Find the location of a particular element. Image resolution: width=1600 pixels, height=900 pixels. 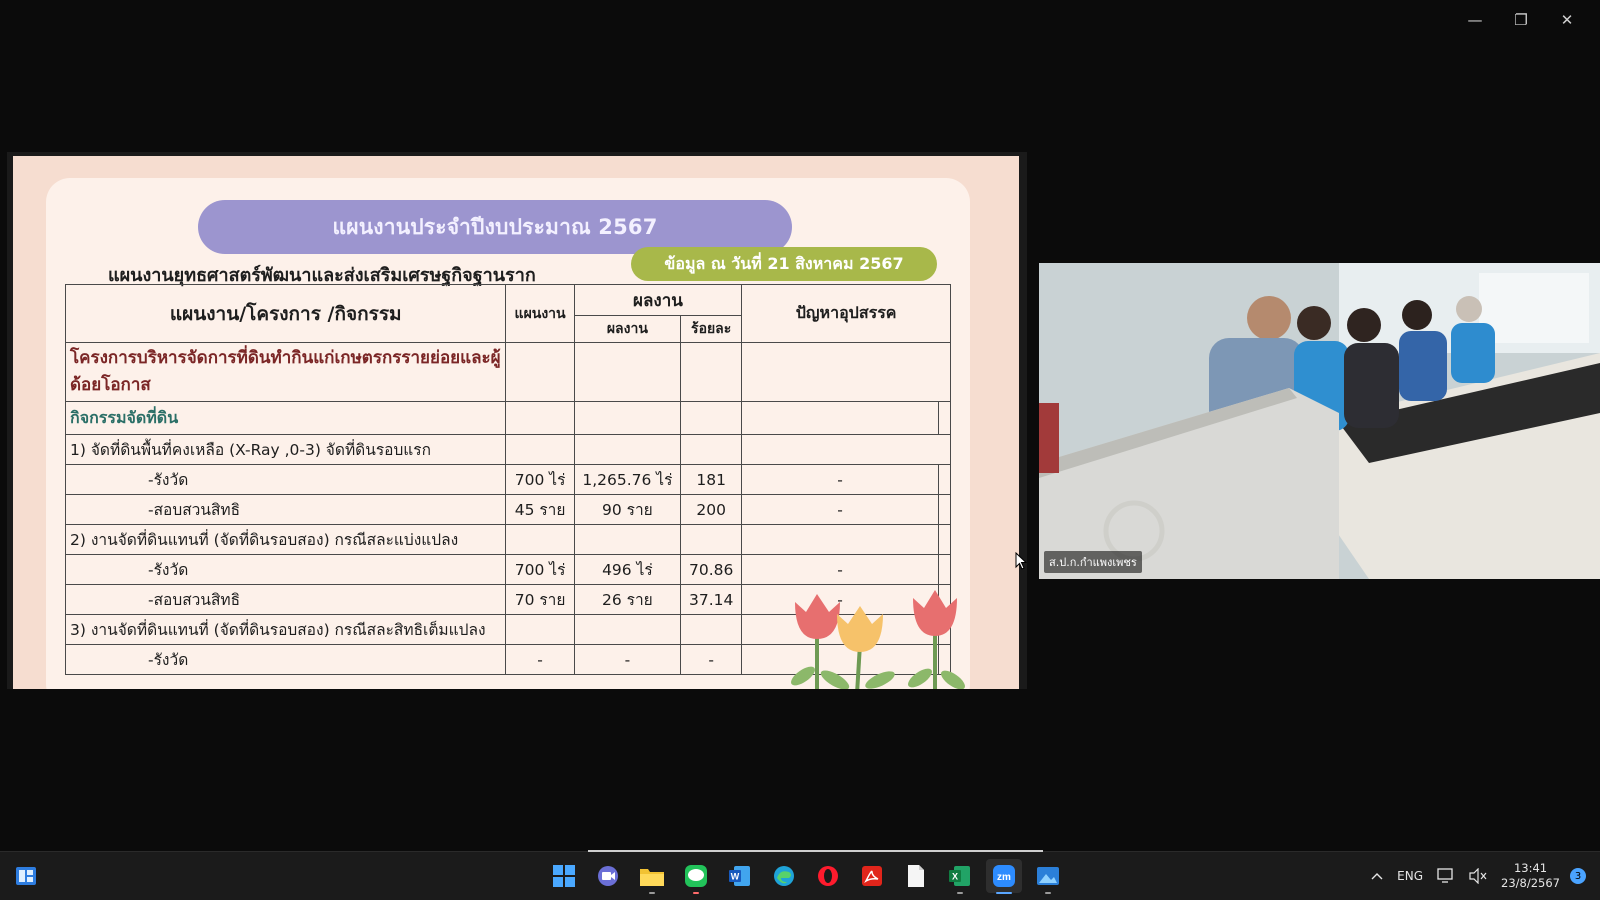

header-plan: แผนงาน is located at coordinates (540, 313).